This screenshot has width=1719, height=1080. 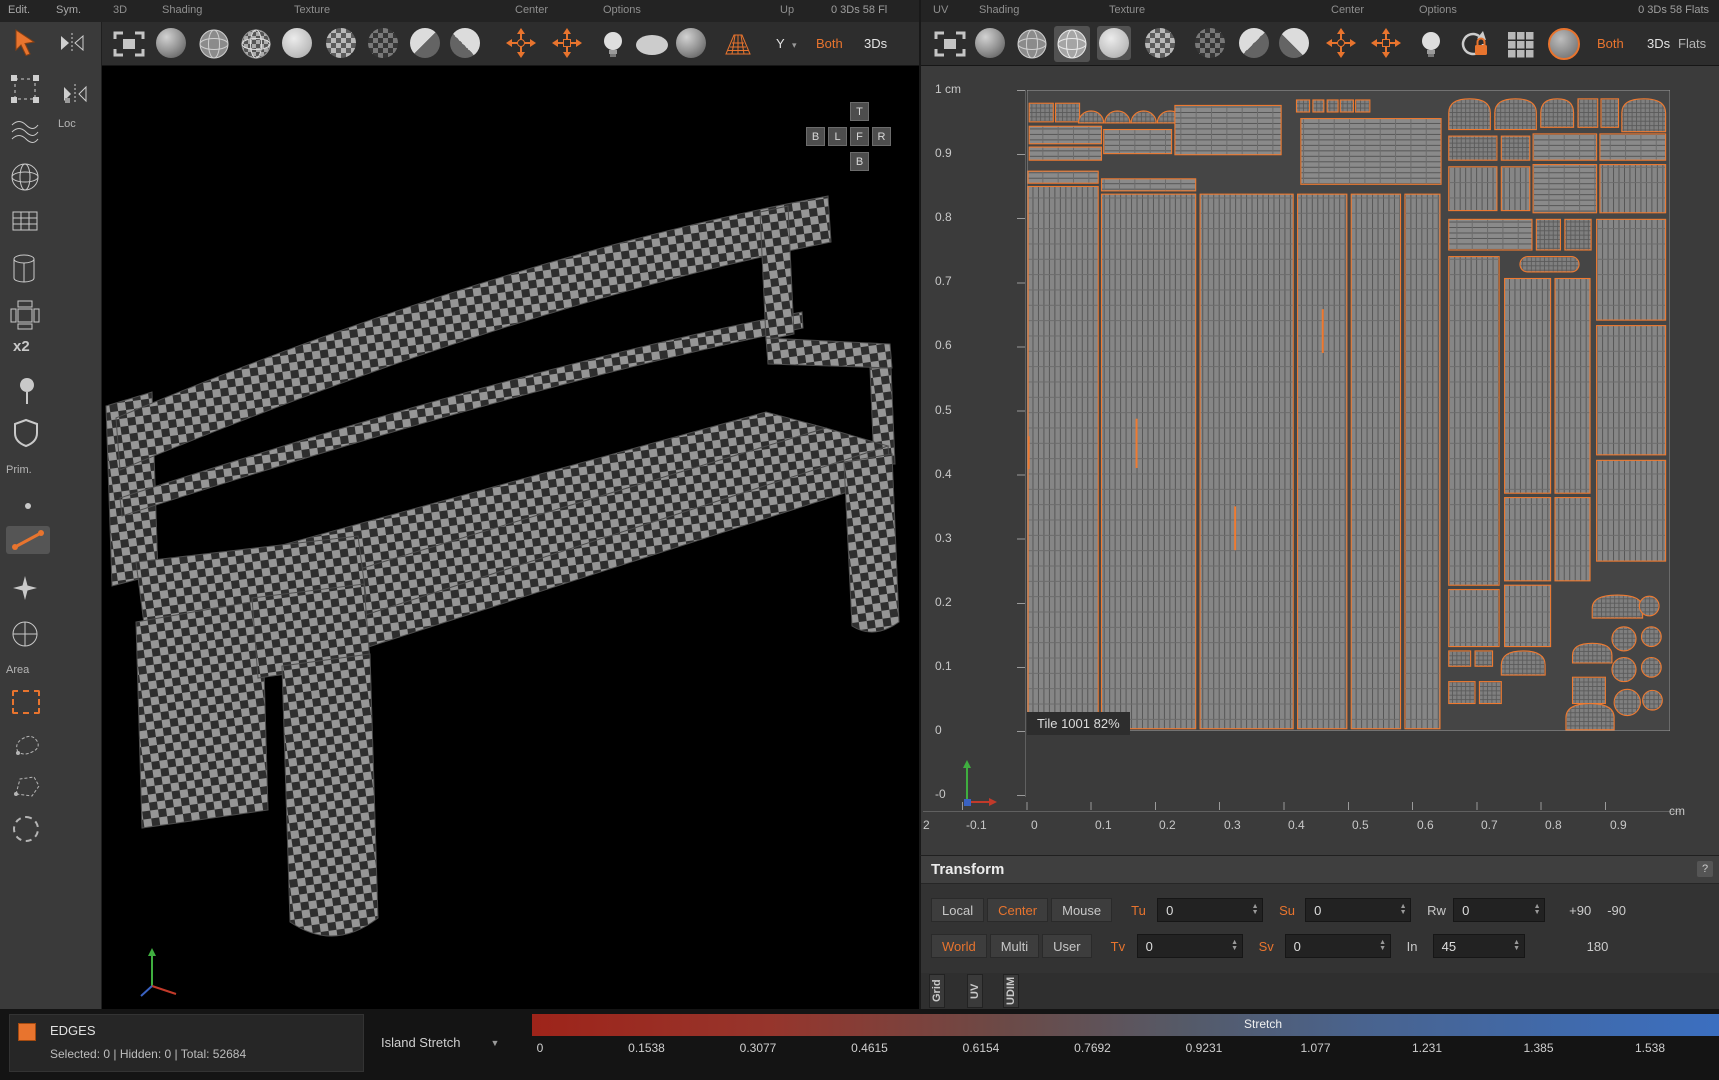 What do you see at coordinates (25, 315) in the screenshot?
I see `box-unwrap-tool` at bounding box center [25, 315].